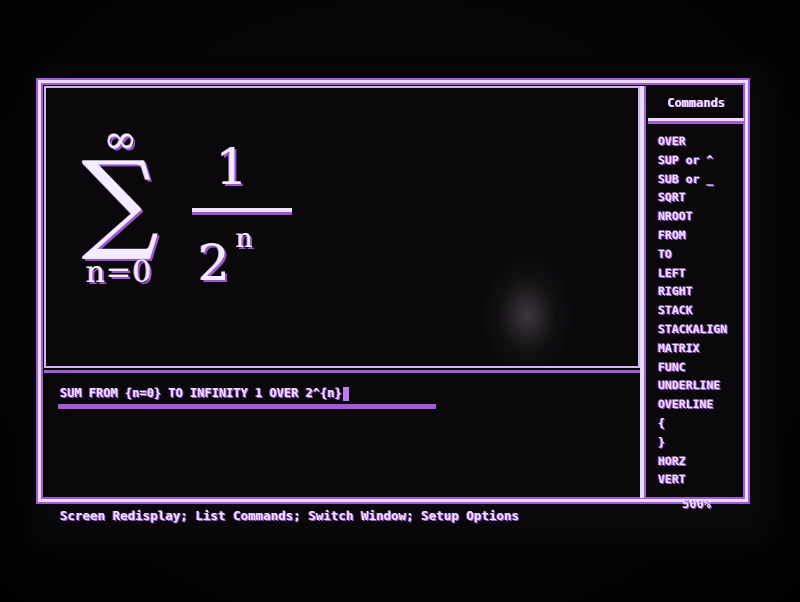 The image size is (800, 602). What do you see at coordinates (701, 348) in the screenshot?
I see `command-matrix: MATRIX` at bounding box center [701, 348].